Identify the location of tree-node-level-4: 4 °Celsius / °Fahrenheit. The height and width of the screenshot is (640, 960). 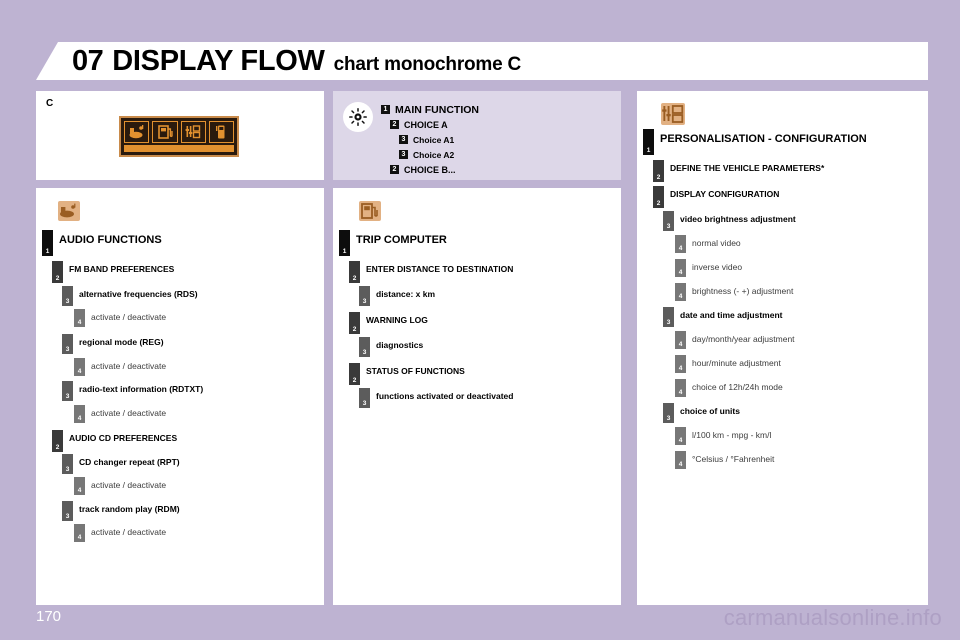
(724, 460).